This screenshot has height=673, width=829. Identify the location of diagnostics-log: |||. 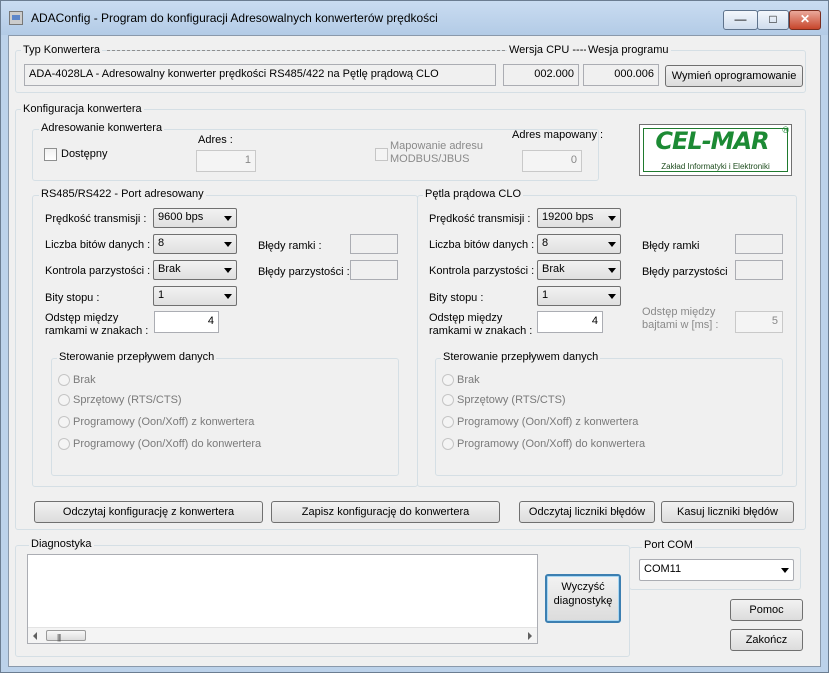
(282, 599).